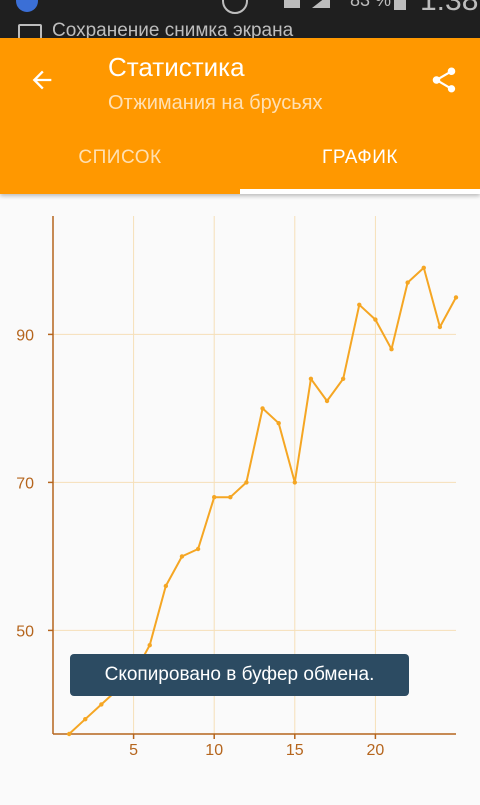  I want to click on status-time: 1:38, so click(449, 8).